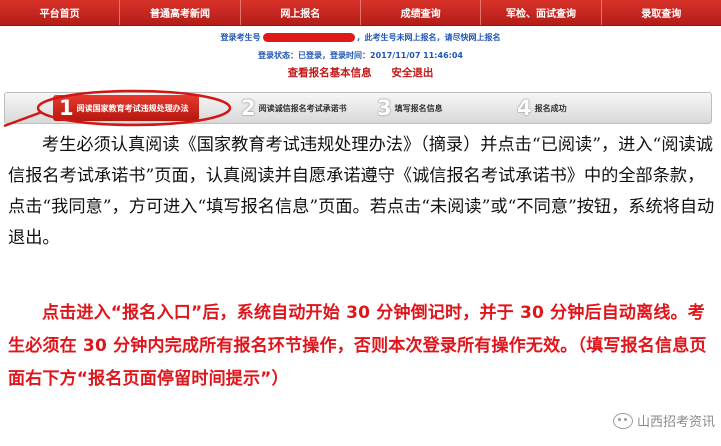 This screenshot has height=446, width=721. Describe the element at coordinates (23, 119) in the screenshot. I see `highlight-arrow` at that location.